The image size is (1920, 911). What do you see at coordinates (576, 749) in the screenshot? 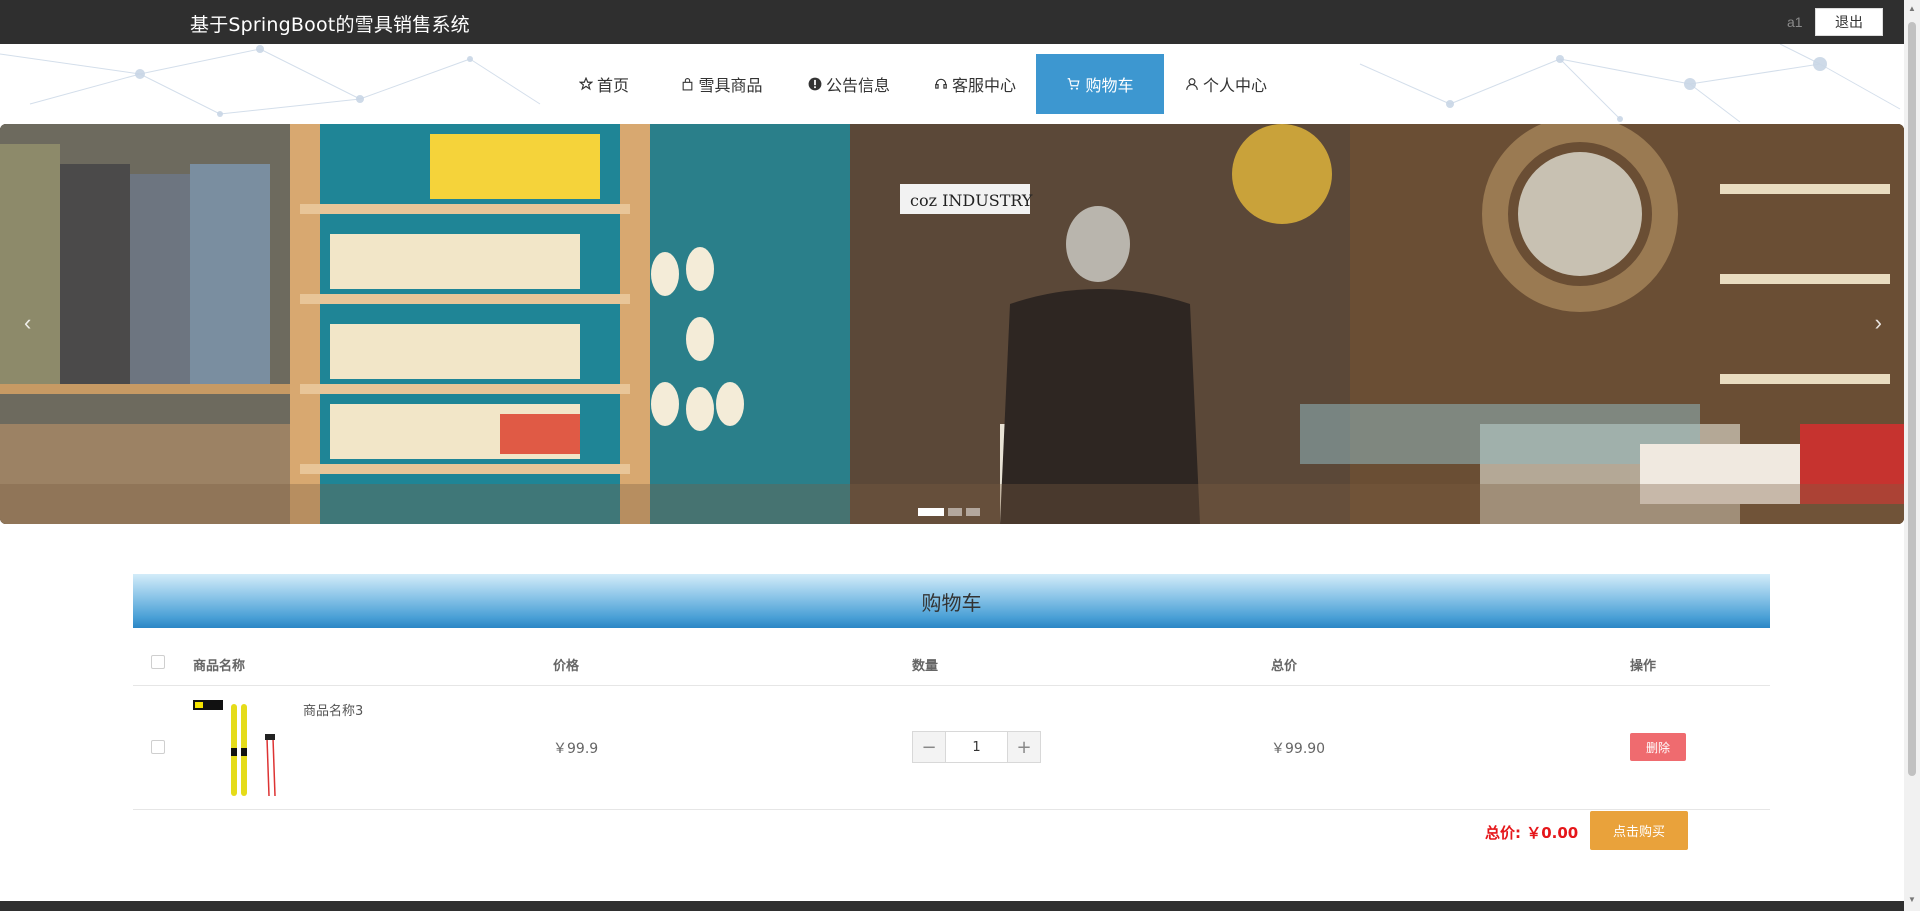
I see `product-price: ￥99.9` at bounding box center [576, 749].